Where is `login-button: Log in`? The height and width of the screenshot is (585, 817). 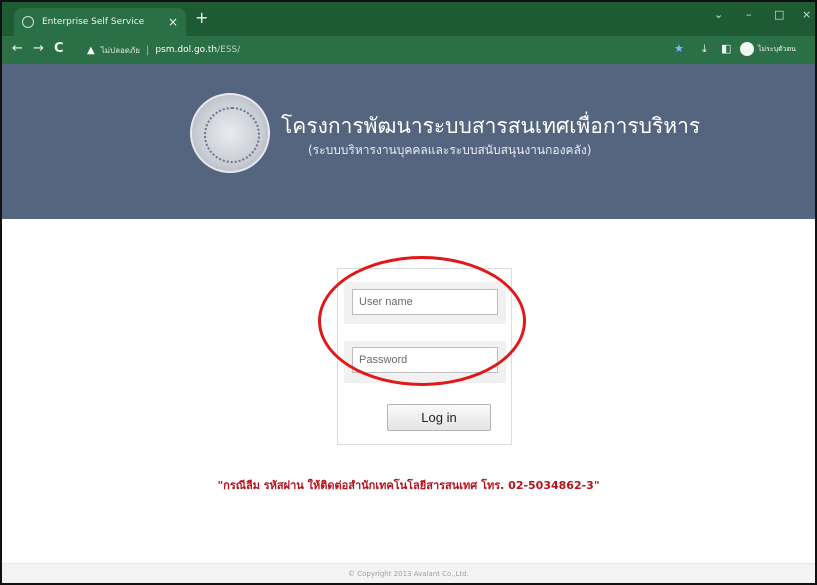
login-button: Log in is located at coordinates (439, 417).